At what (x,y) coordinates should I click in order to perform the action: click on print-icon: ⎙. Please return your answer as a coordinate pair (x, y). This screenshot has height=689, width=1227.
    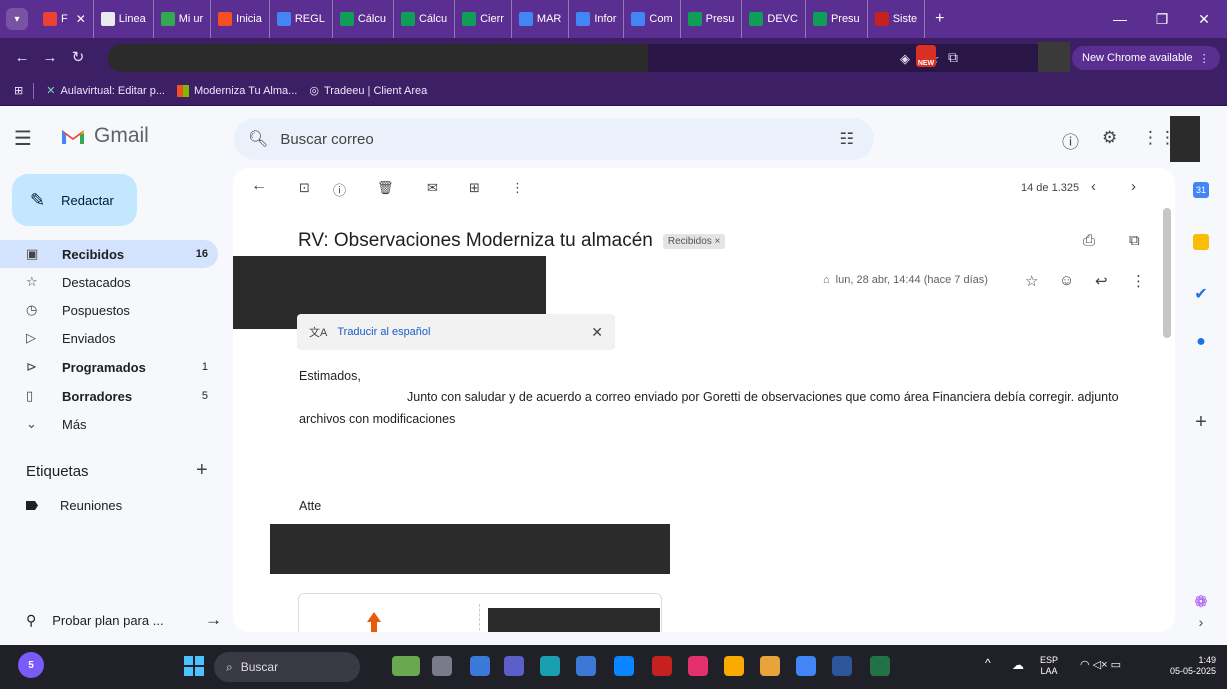
    Looking at the image, I should click on (1089, 240).